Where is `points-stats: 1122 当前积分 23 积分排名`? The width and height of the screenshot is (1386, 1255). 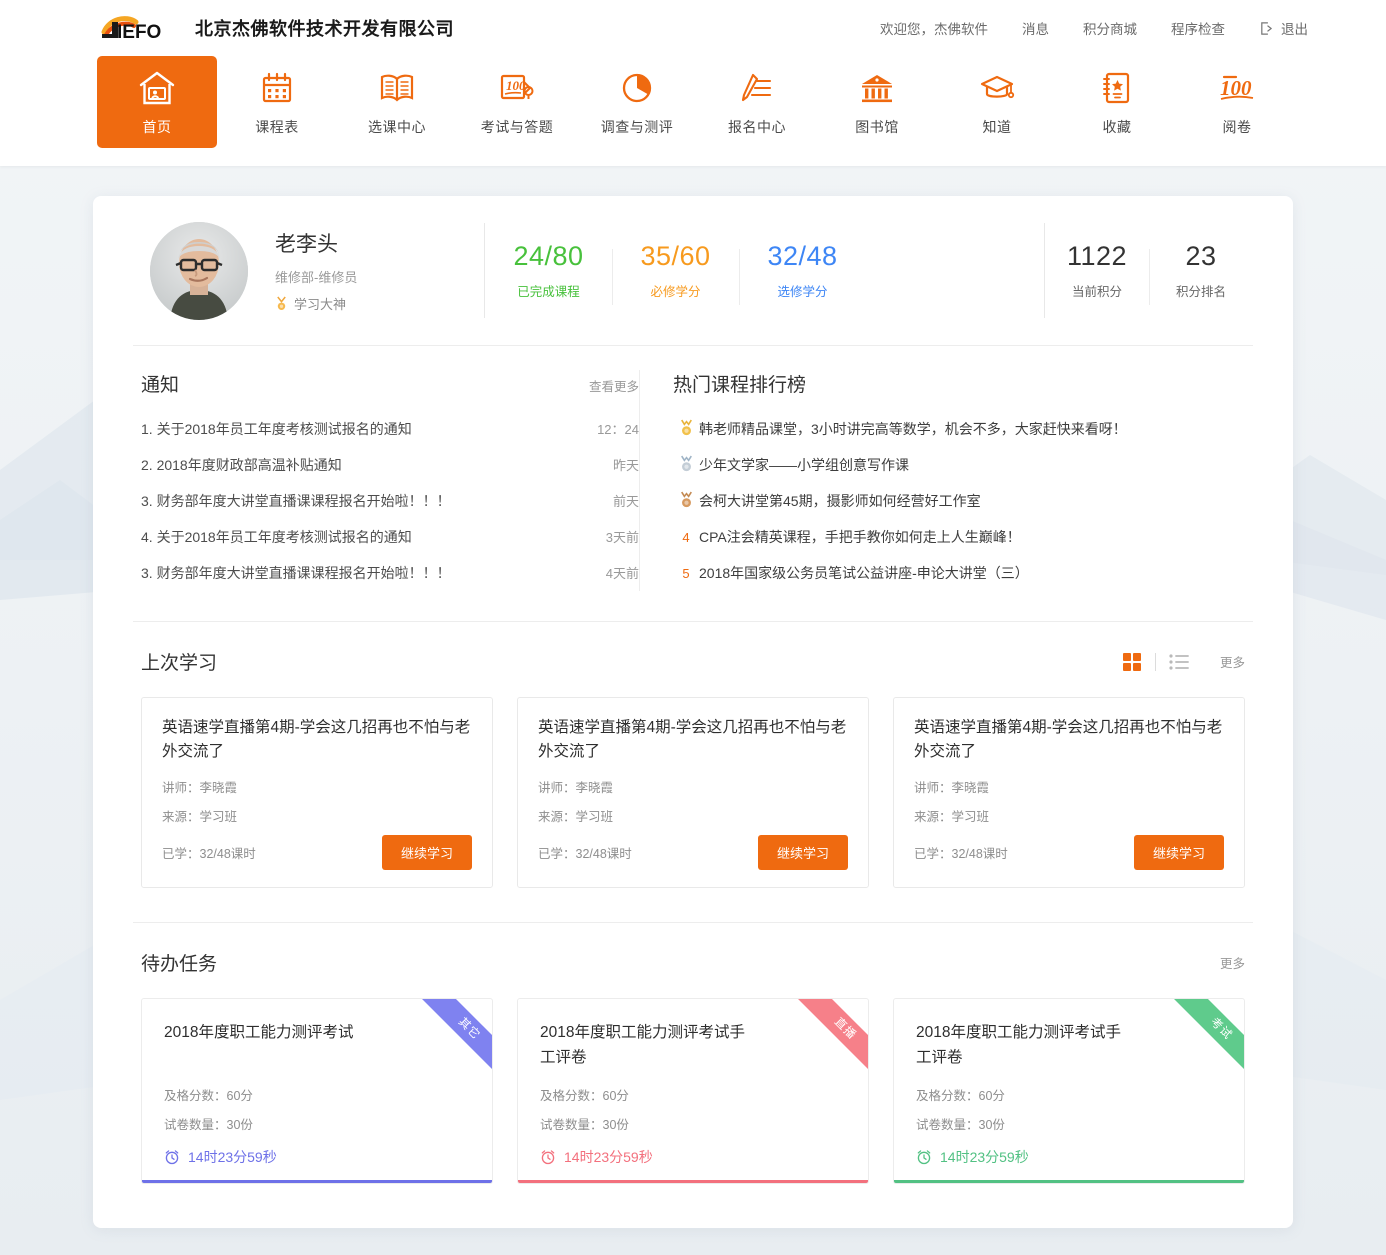 points-stats: 1122 当前积分 23 积分排名 is located at coordinates (1148, 270).